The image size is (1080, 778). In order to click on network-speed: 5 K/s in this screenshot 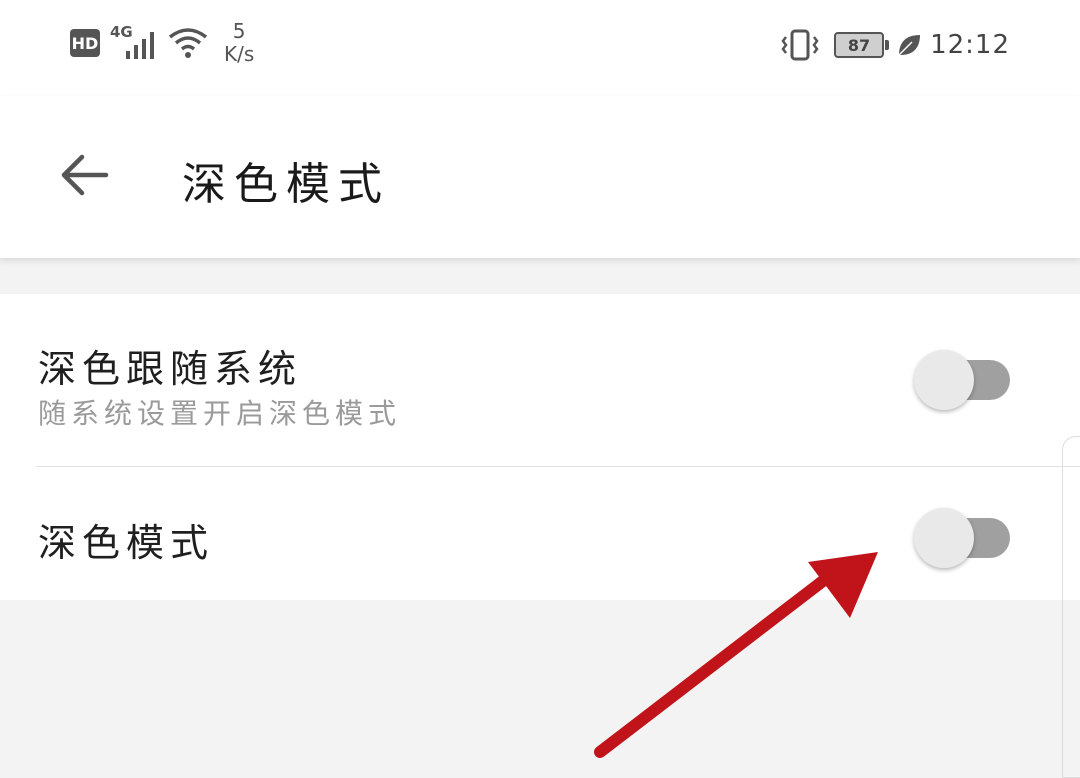, I will do `click(239, 43)`.